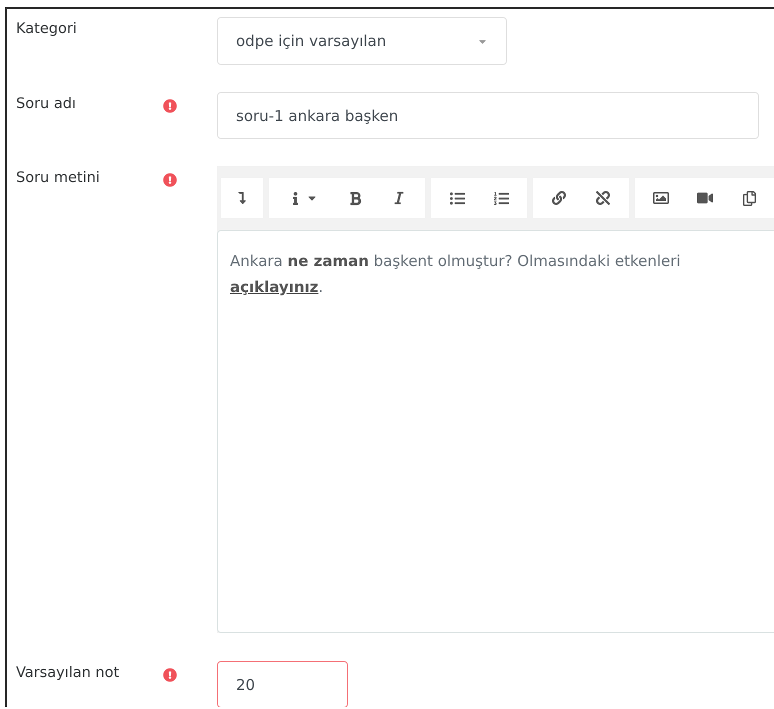 The width and height of the screenshot is (774, 709). I want to click on input-field: soru-1 ankara başken, so click(488, 115).